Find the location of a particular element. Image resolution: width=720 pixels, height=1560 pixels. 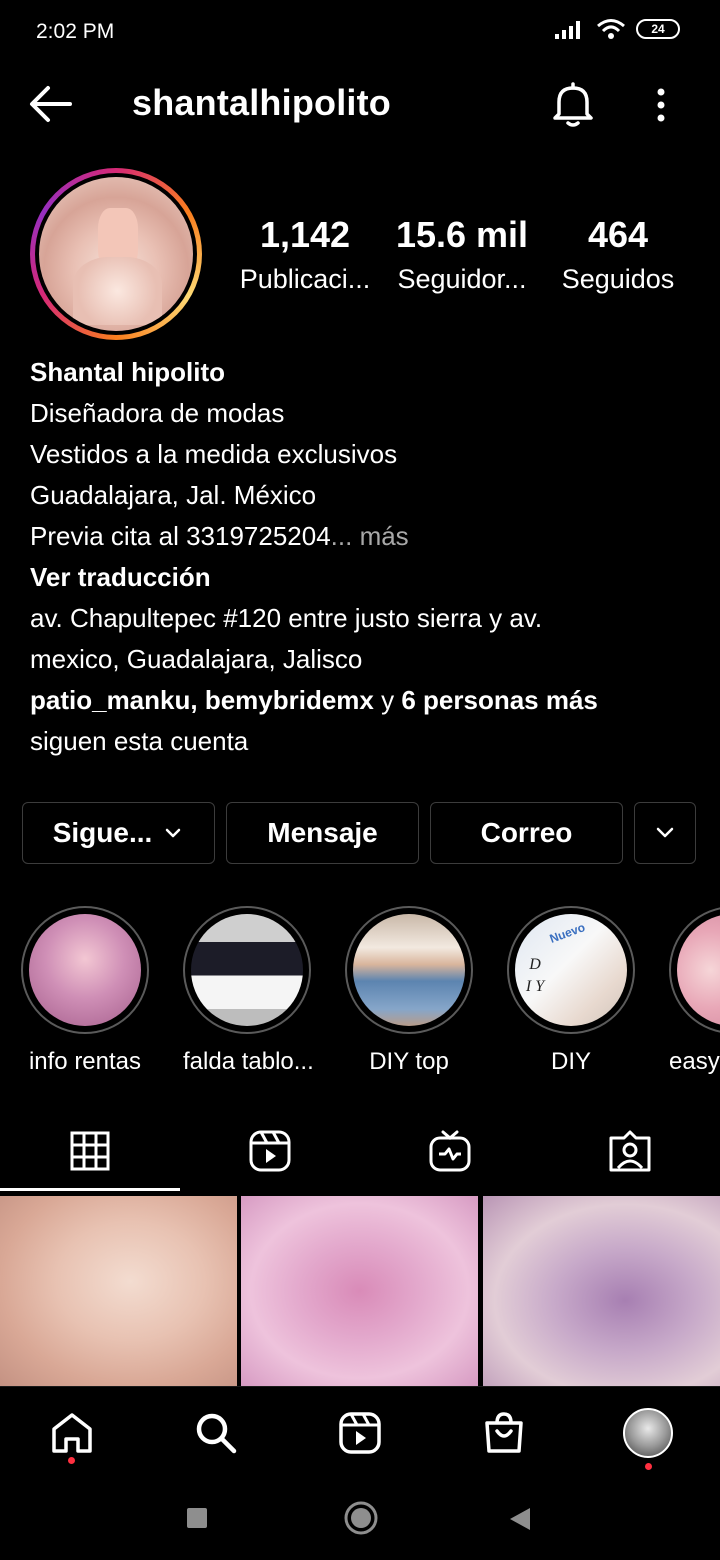

bio-phone-line: Previa cita al 3319725204 is located at coordinates (180, 536).